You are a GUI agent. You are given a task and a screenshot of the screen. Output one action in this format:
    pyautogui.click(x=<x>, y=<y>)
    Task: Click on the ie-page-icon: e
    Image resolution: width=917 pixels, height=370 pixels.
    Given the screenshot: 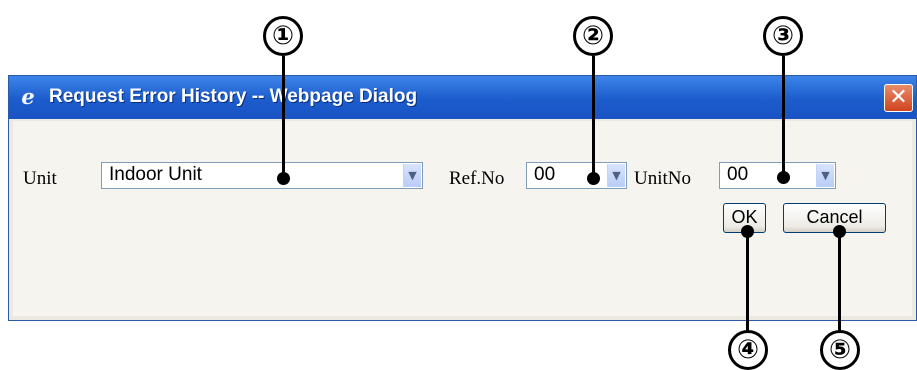 What is the action you would take?
    pyautogui.click(x=28, y=96)
    